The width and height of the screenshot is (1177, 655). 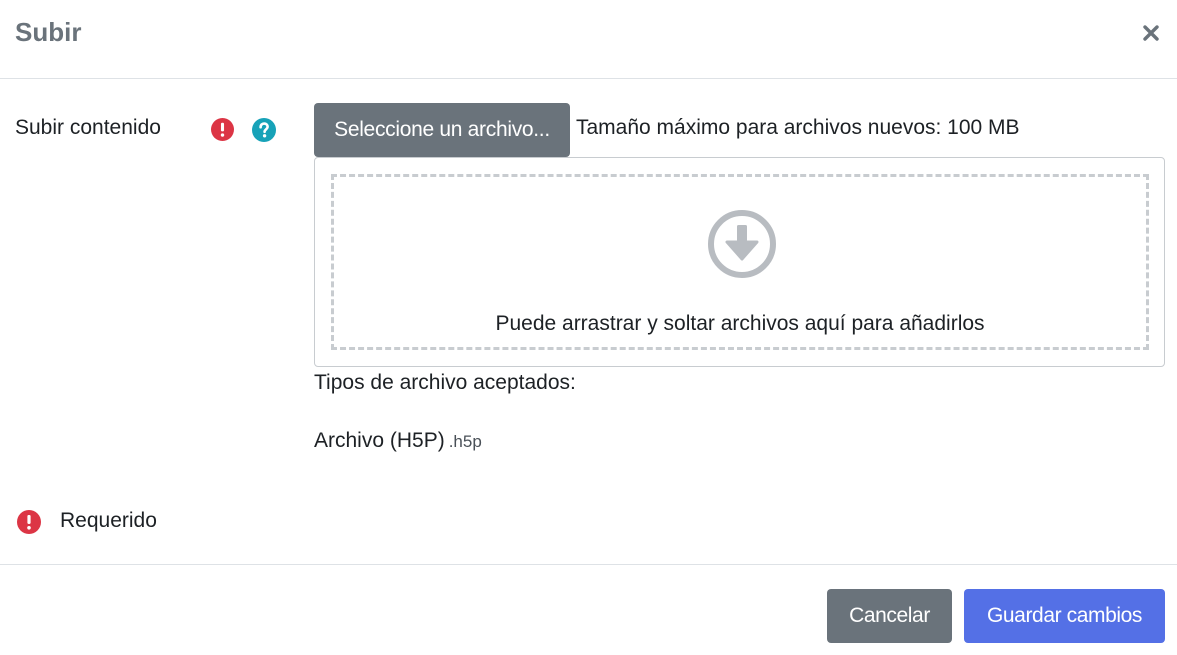 What do you see at coordinates (445, 382) in the screenshot?
I see `accepted-types-label: Tipos de archivo aceptados:` at bounding box center [445, 382].